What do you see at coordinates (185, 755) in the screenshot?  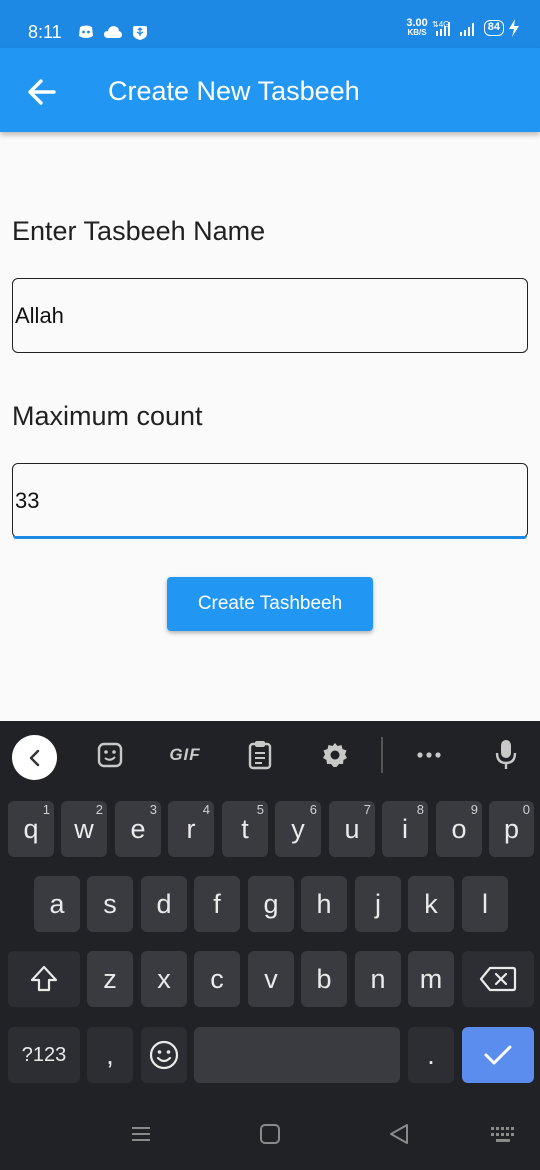 I see `gif-button: GIF` at bounding box center [185, 755].